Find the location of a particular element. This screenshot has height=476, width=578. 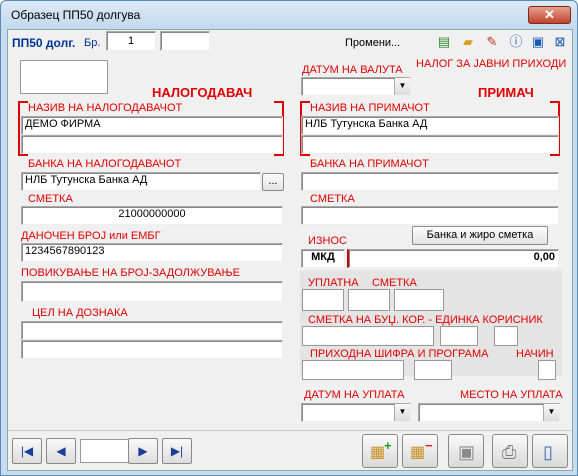

cel-label: ЦЕЛ НА ДОЗНАКА is located at coordinates (80, 313).